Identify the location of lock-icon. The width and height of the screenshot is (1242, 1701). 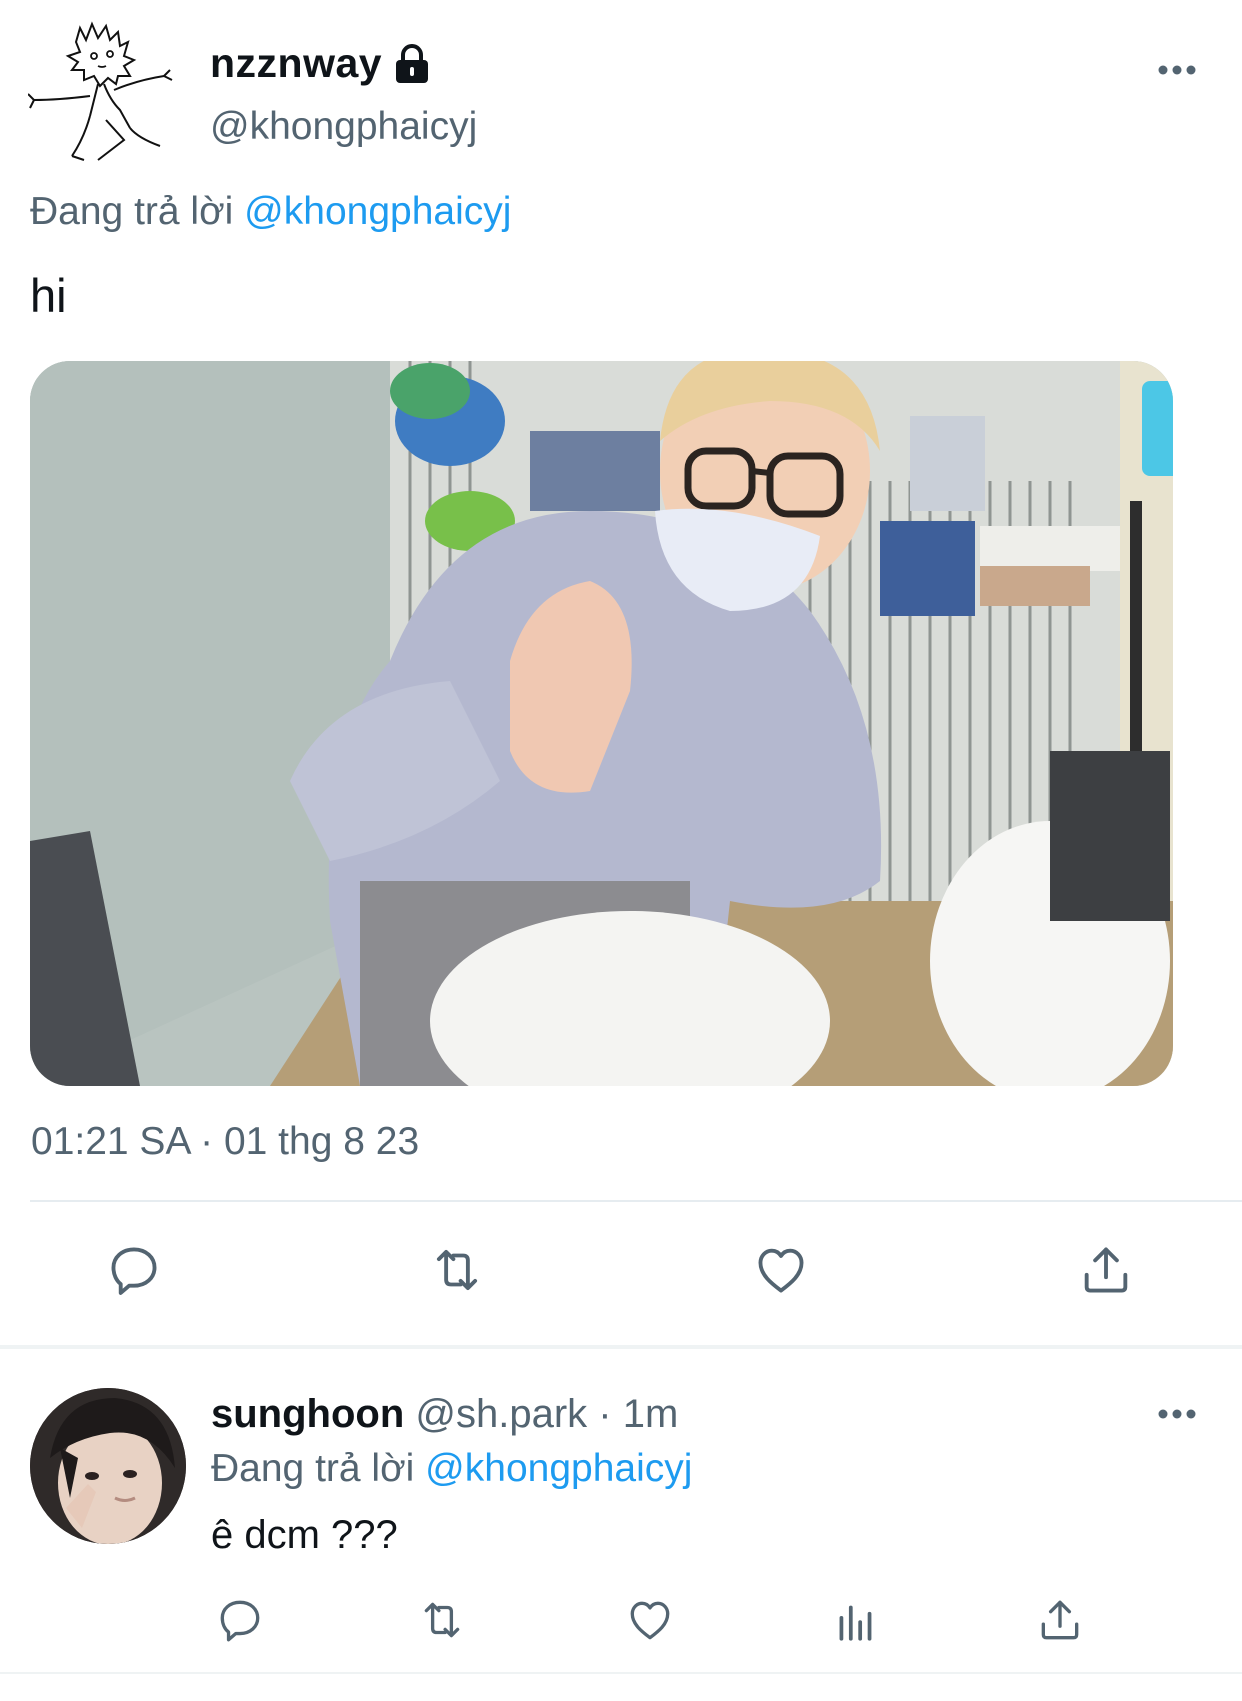
(412, 64).